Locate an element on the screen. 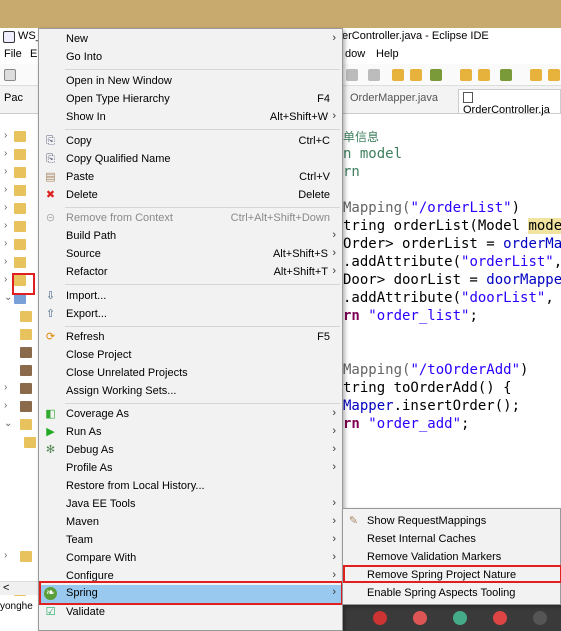 The height and width of the screenshot is (631, 561). submenu-item-show-request-mappings: ✎ Show RequestMappings is located at coordinates (451, 521).